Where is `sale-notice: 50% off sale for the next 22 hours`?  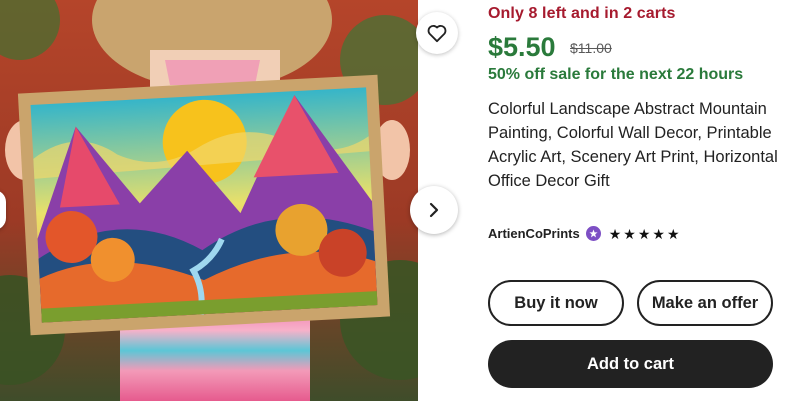
sale-notice: 50% off sale for the next 22 hours is located at coordinates (616, 74).